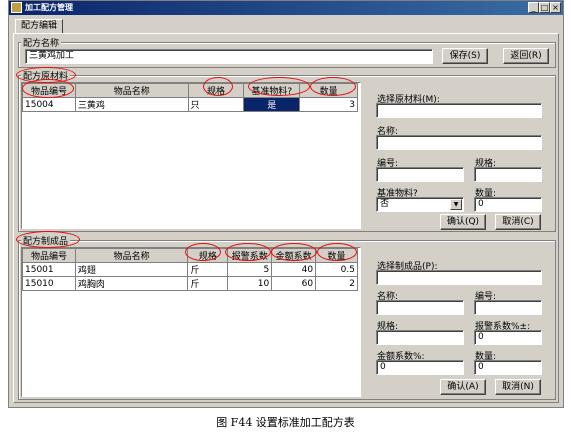  Describe the element at coordinates (420, 367) in the screenshot. I see `product-amount-input: 0` at that location.